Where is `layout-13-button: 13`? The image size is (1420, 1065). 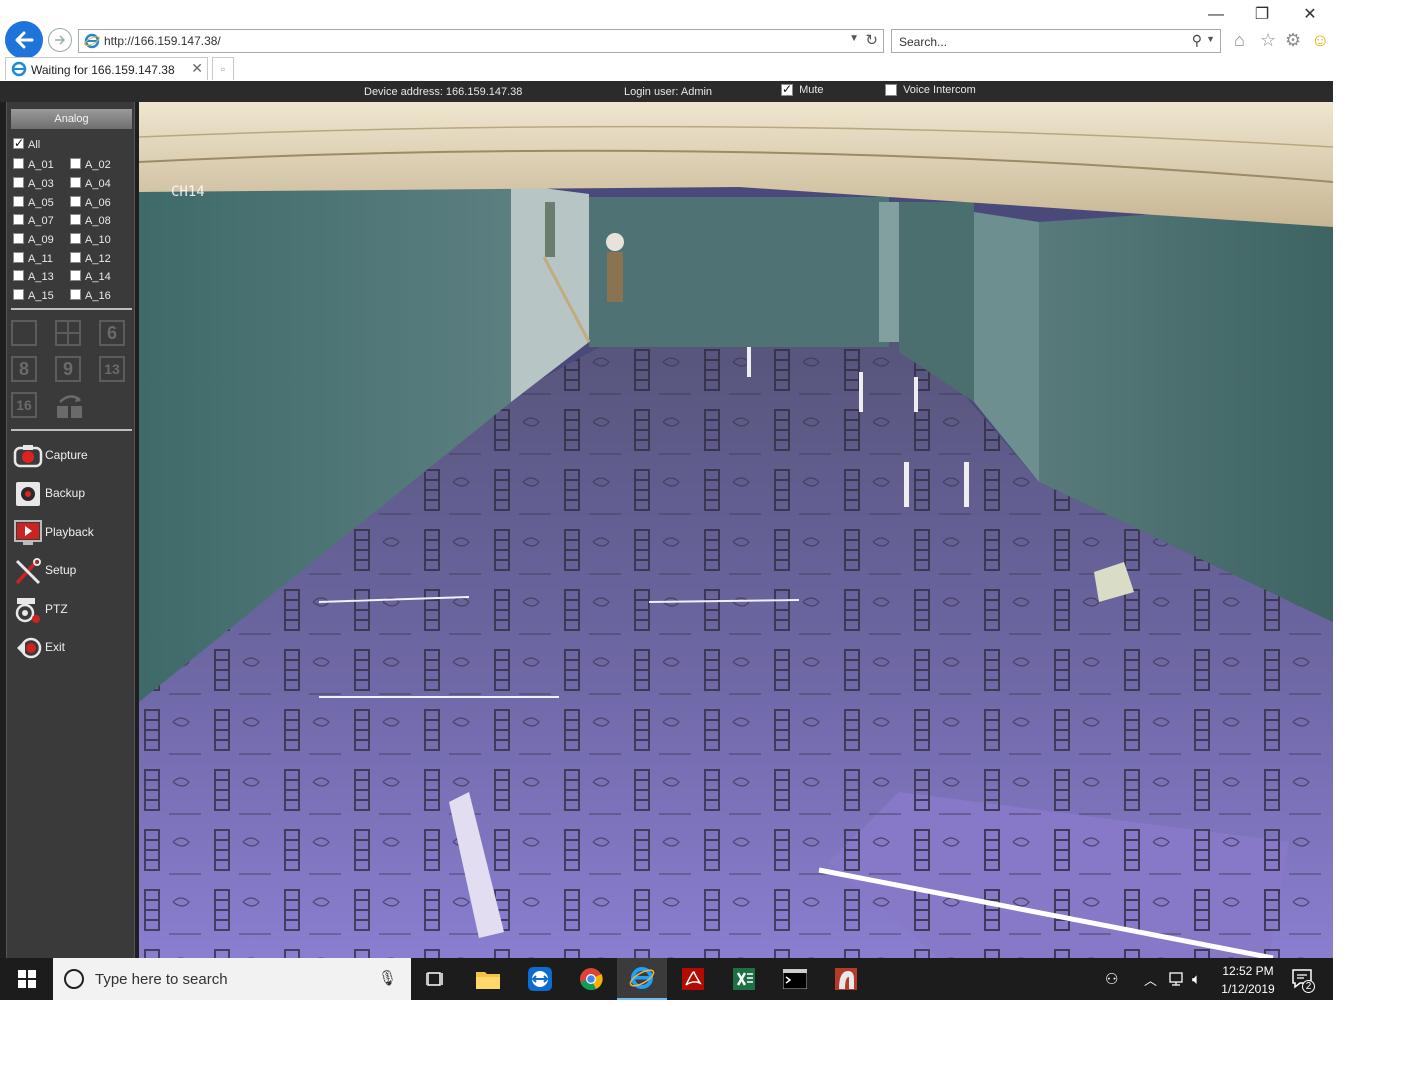 layout-13-button: 13 is located at coordinates (112, 369).